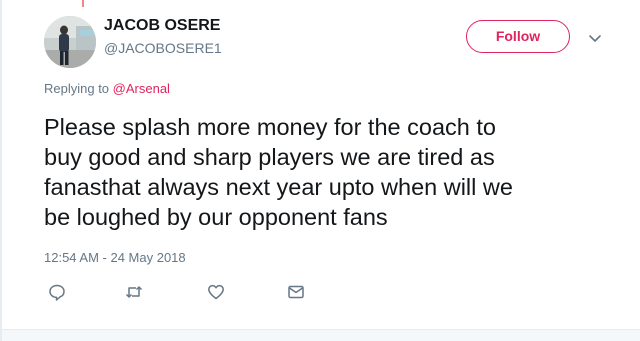  I want to click on reply-context-prefix: Replying to, so click(77, 88).